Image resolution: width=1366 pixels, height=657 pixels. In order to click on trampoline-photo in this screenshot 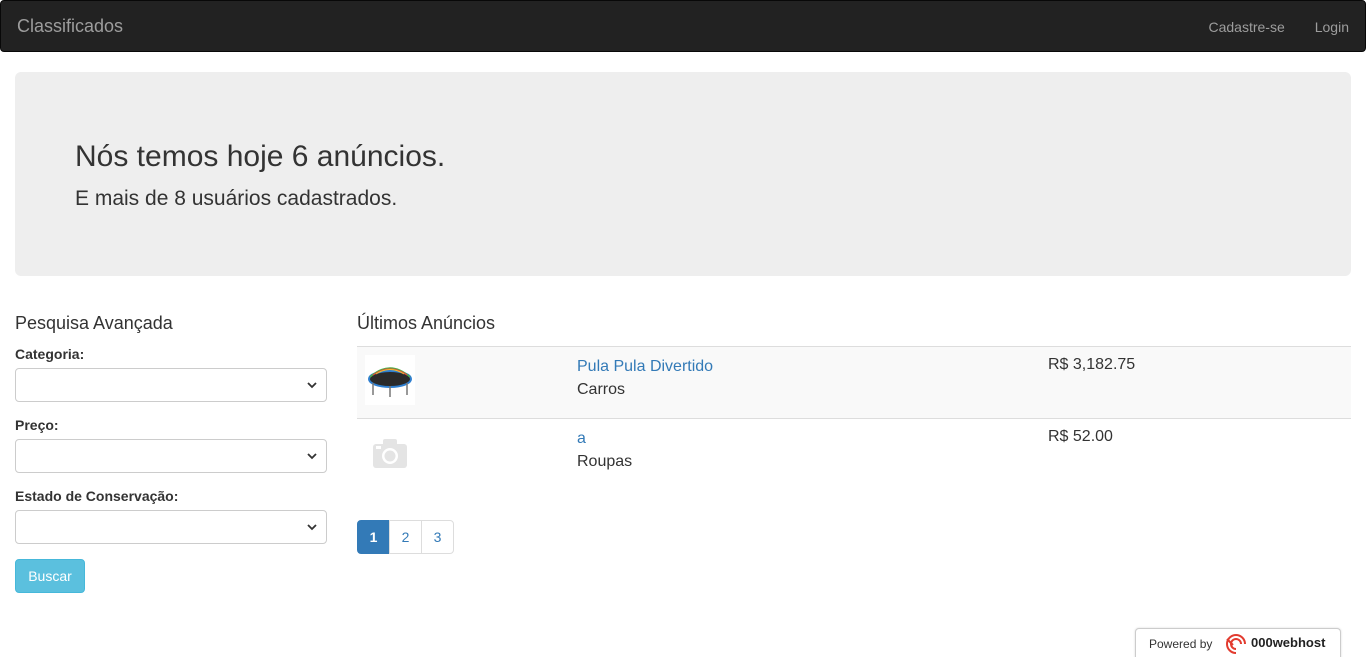, I will do `click(390, 380)`.